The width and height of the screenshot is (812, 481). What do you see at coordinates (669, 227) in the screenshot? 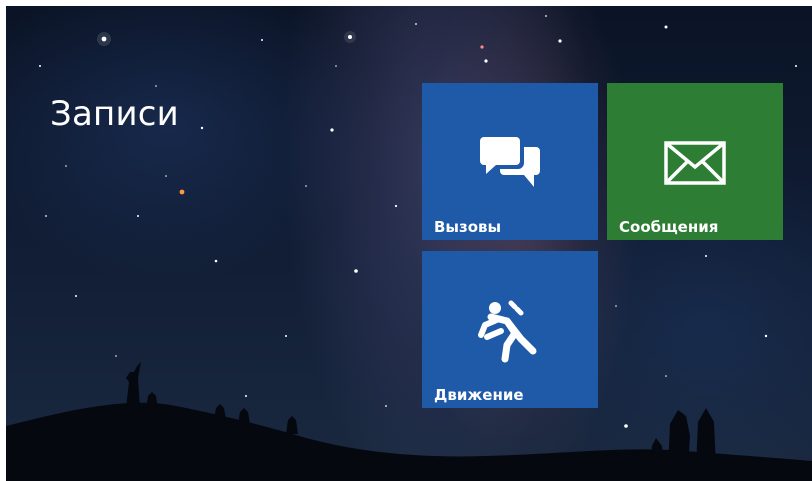
I see `messages-tile-label: Сообщения` at bounding box center [669, 227].